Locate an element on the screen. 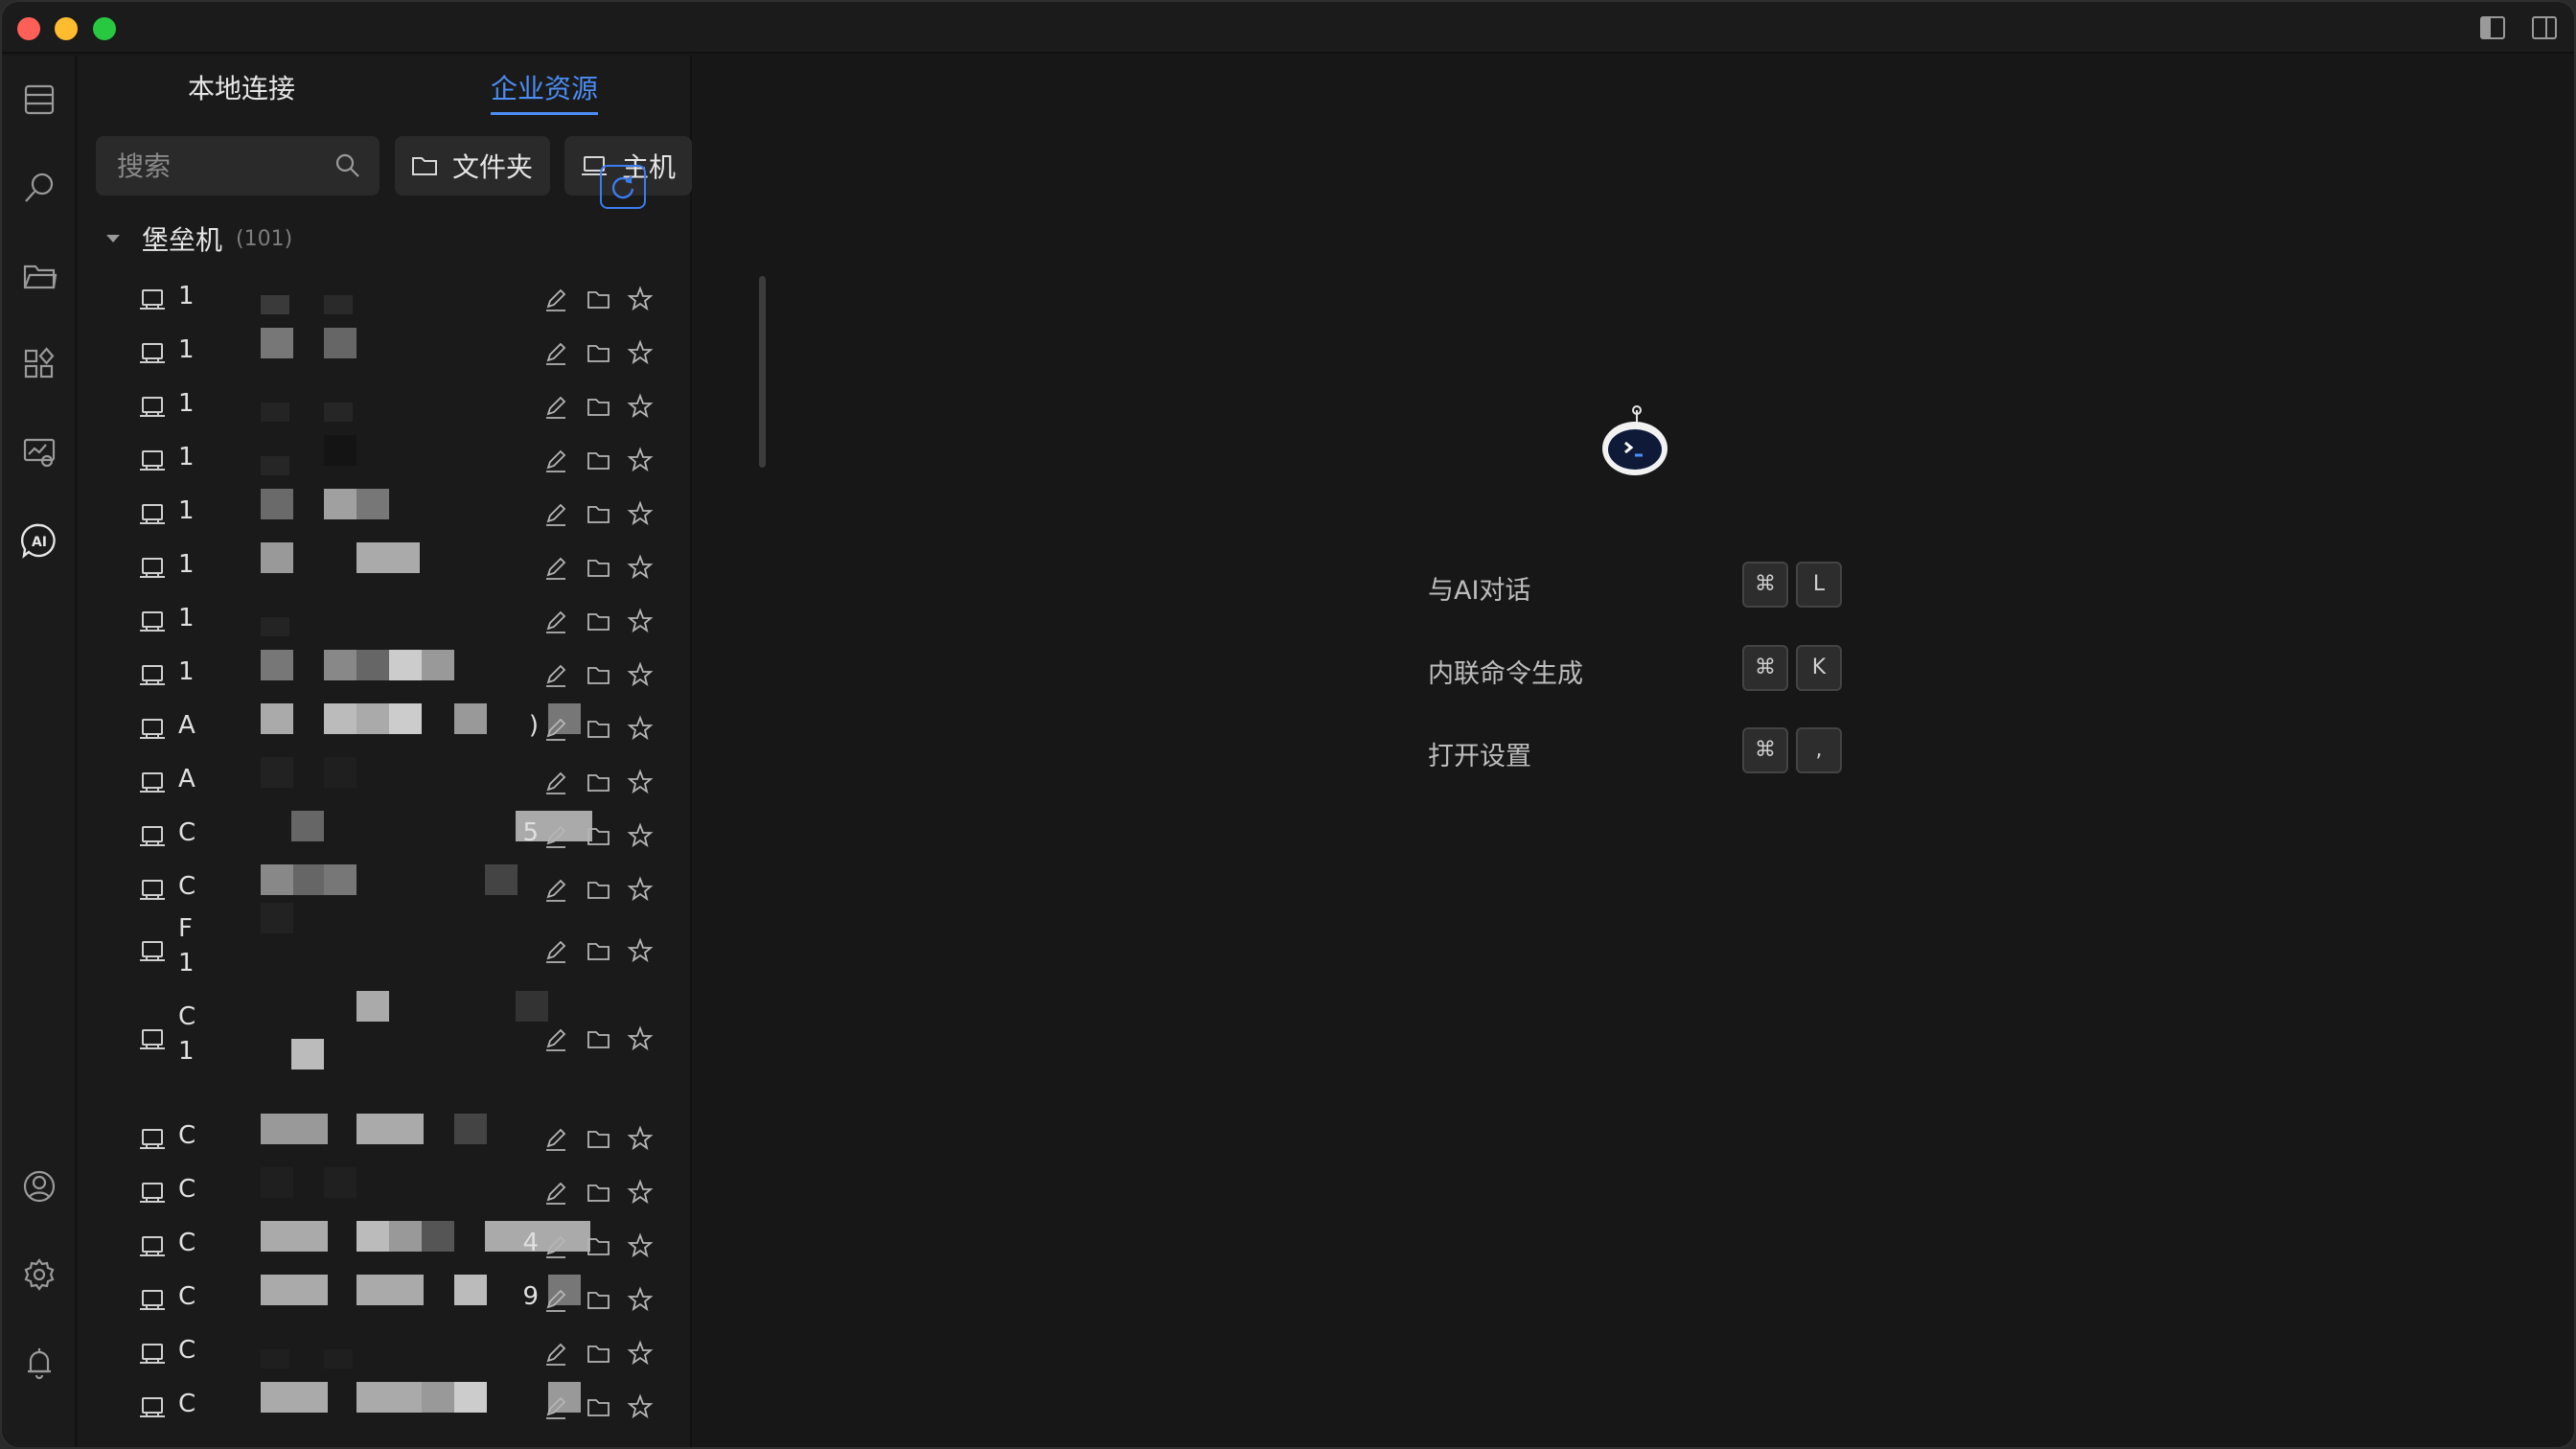  sidebar-right-icon is located at coordinates (2544, 27).